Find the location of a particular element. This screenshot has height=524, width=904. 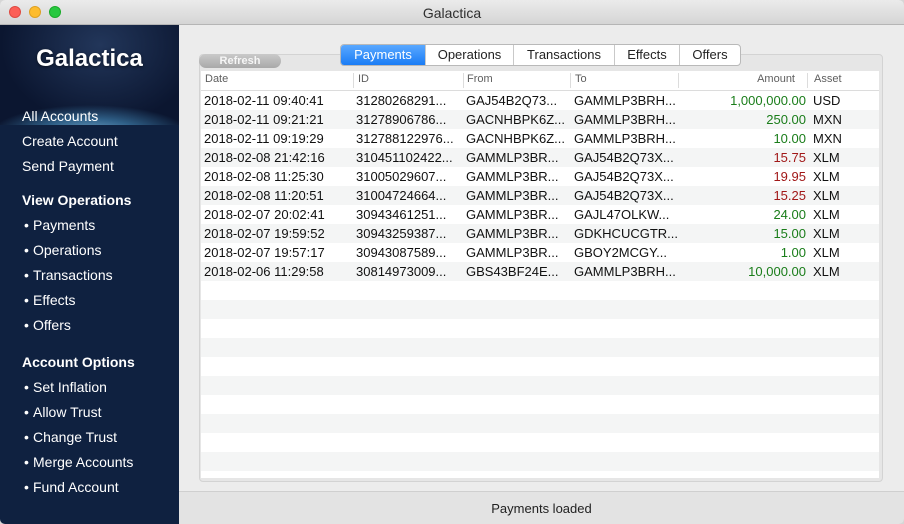

title-bar: Galactica is located at coordinates (452, 12).